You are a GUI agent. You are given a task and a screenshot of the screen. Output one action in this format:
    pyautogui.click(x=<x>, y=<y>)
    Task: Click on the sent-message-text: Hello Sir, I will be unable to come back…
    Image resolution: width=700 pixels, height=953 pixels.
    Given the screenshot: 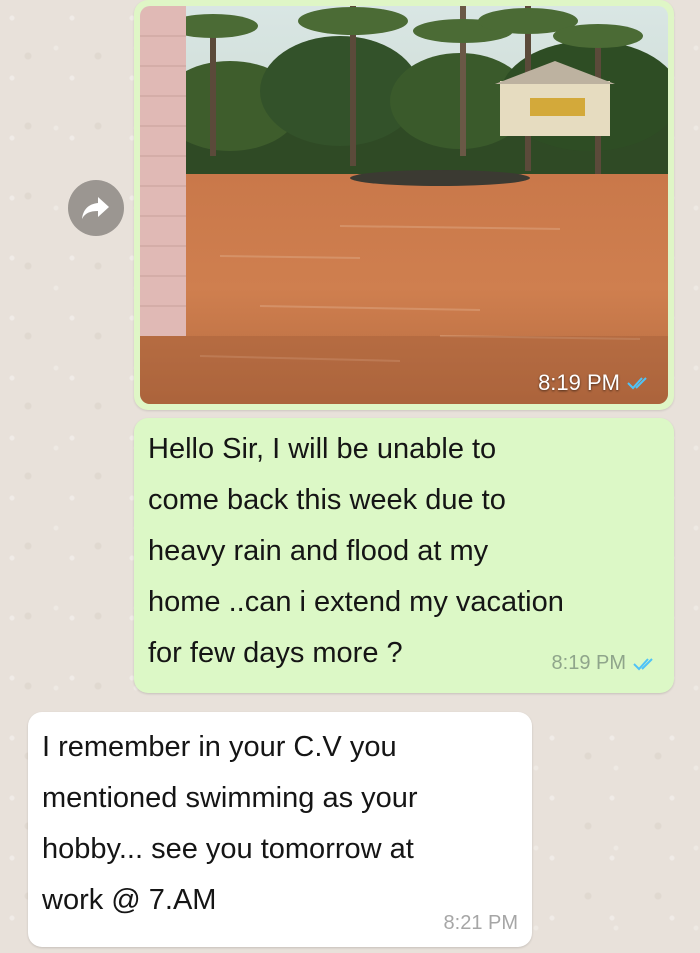 What is the action you would take?
    pyautogui.click(x=356, y=551)
    